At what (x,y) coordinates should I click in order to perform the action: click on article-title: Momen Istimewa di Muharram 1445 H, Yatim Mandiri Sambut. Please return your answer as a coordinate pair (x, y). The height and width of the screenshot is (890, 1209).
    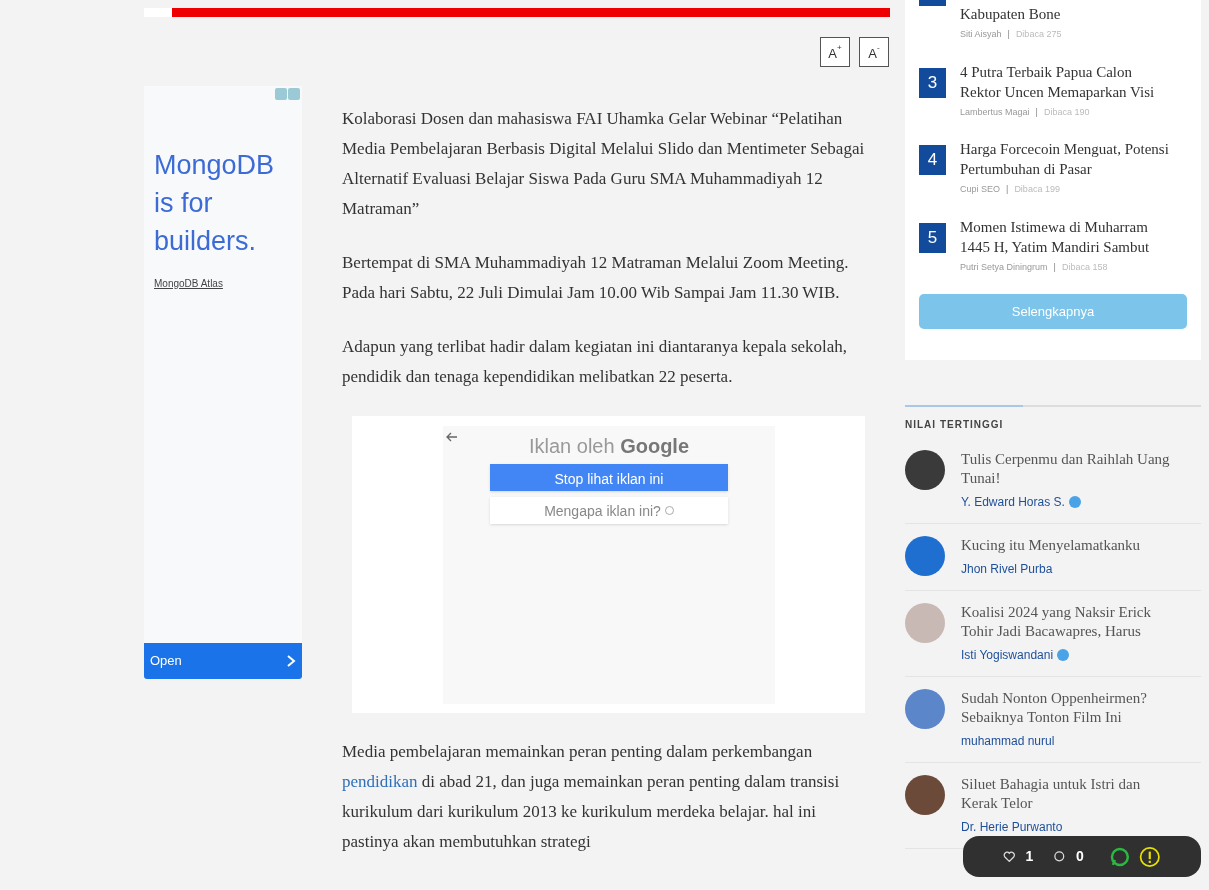
    Looking at the image, I should click on (1067, 236).